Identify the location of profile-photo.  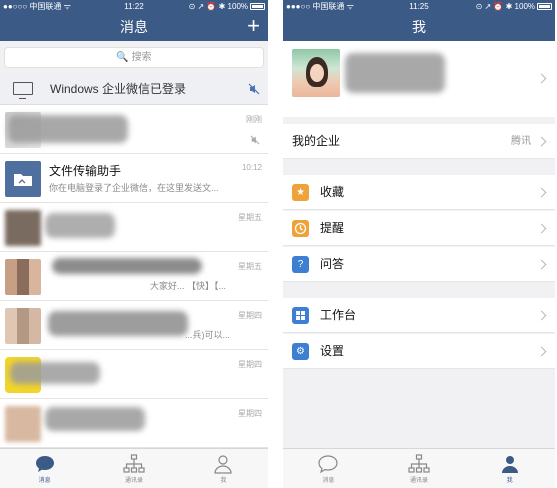
(316, 73).